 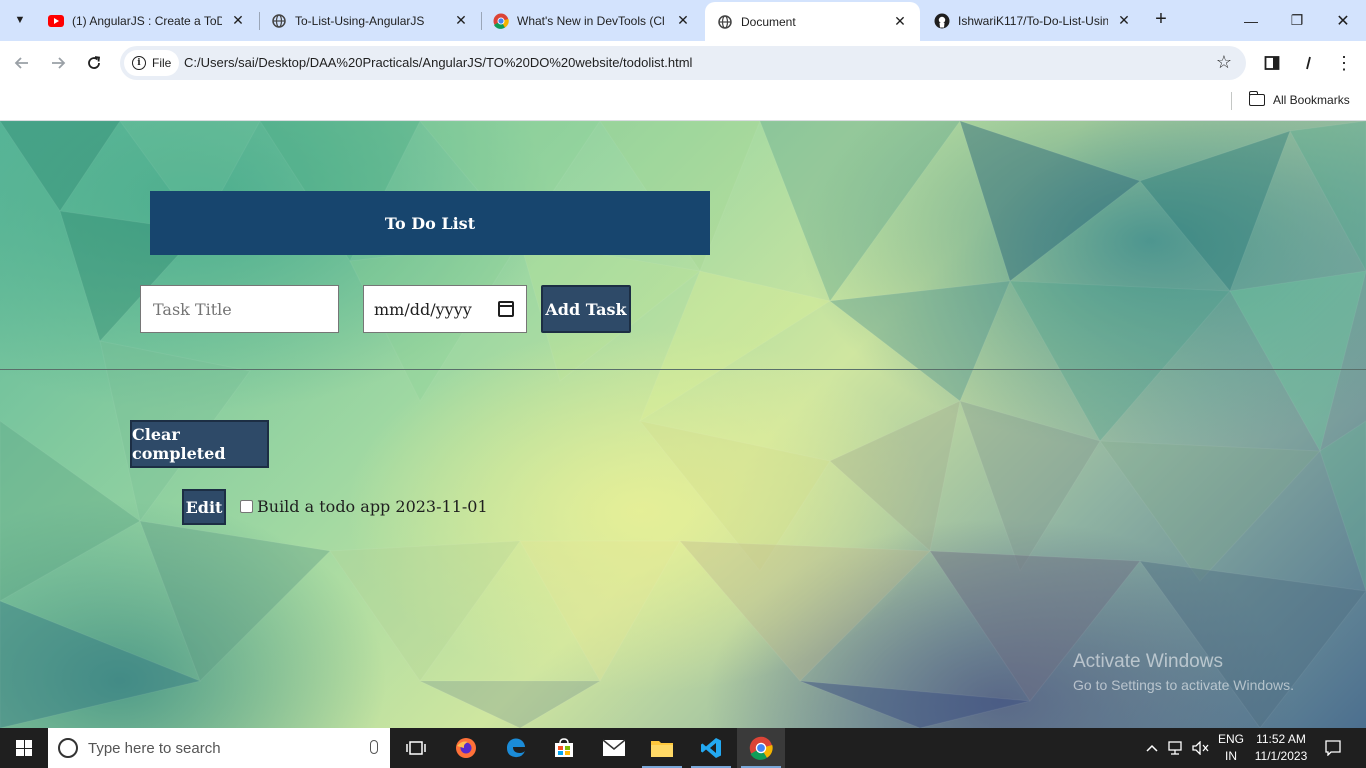 I want to click on clear-completed-button: Clear completed, so click(x=199, y=444).